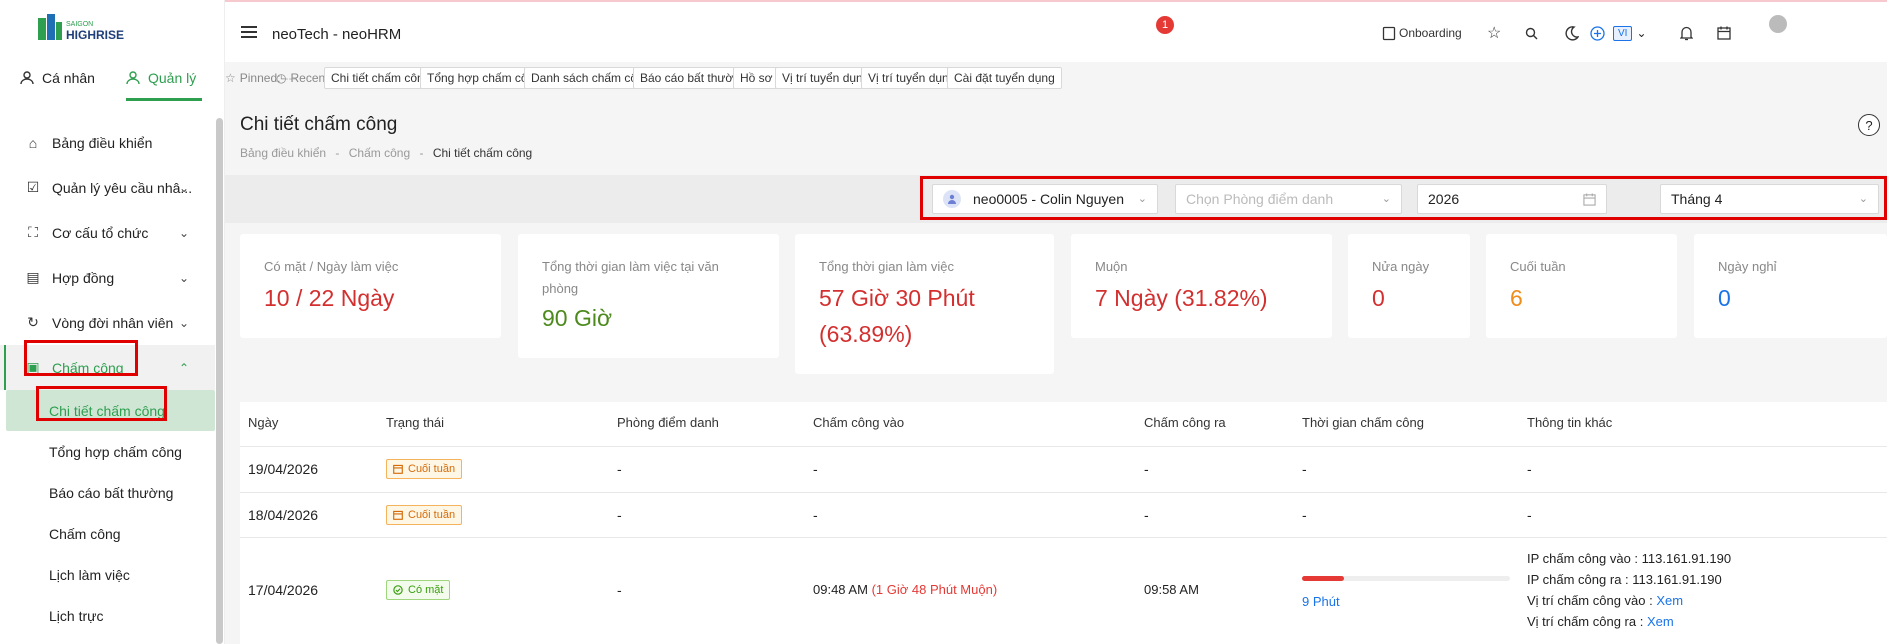 The height and width of the screenshot is (644, 1887). I want to click on column-header: Thông tin khác, so click(1570, 422).